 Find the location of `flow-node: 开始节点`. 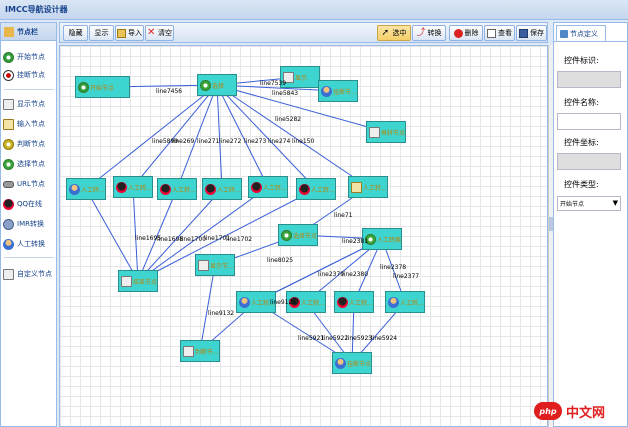

flow-node: 开始节点 is located at coordinates (102, 87).